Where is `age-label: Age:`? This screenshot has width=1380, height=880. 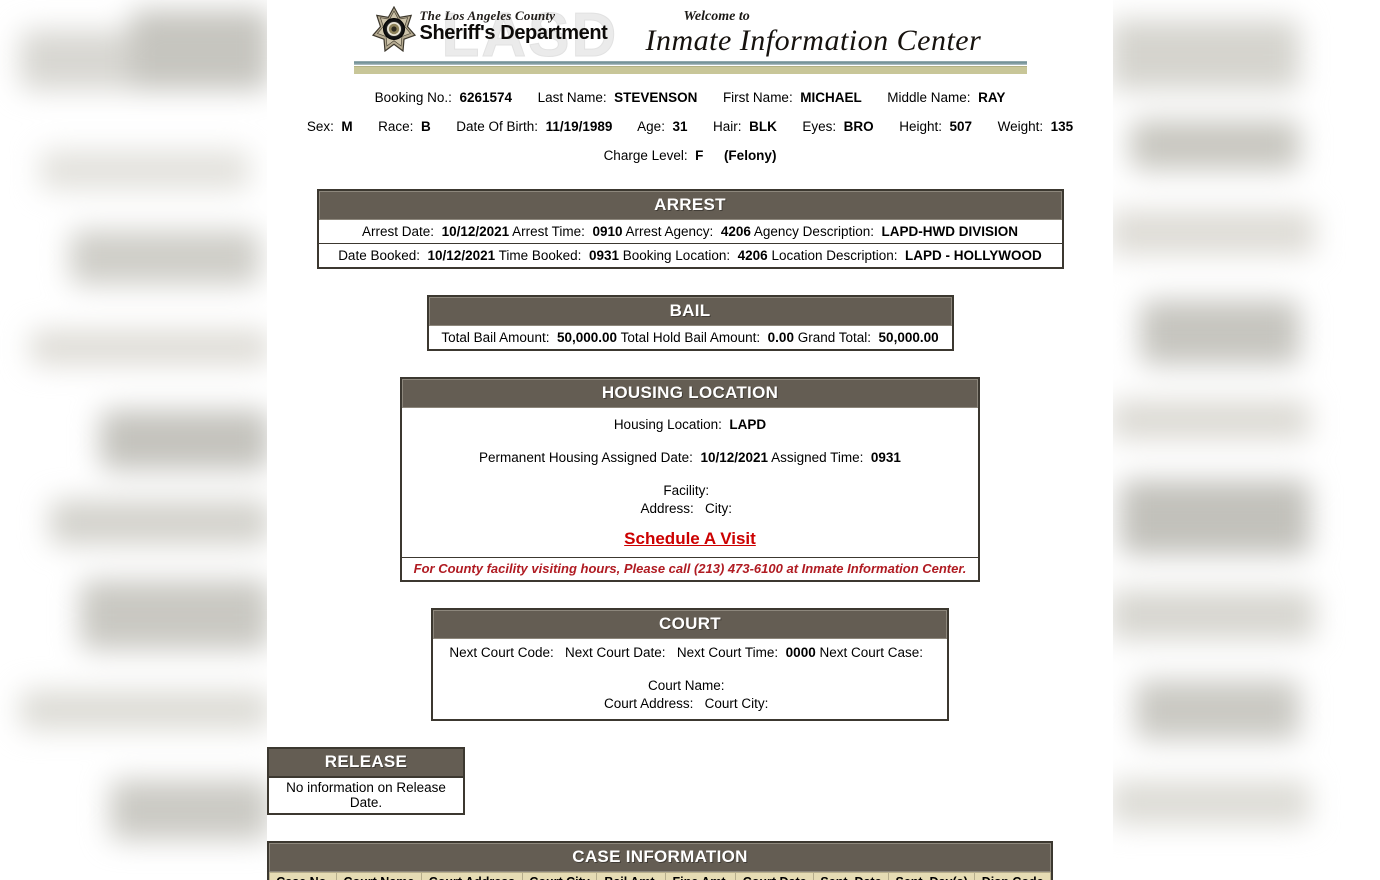
age-label: Age: is located at coordinates (651, 126).